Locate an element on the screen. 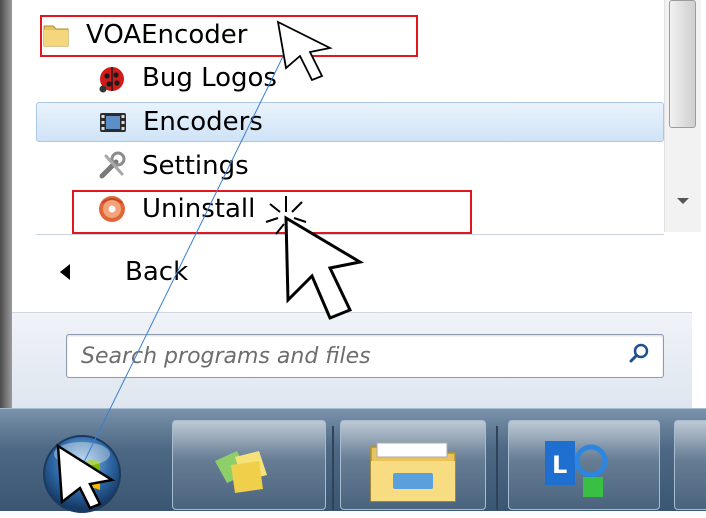 This screenshot has height=518, width=706. mouse-cursor-main-icon is located at coordinates (324, 267).